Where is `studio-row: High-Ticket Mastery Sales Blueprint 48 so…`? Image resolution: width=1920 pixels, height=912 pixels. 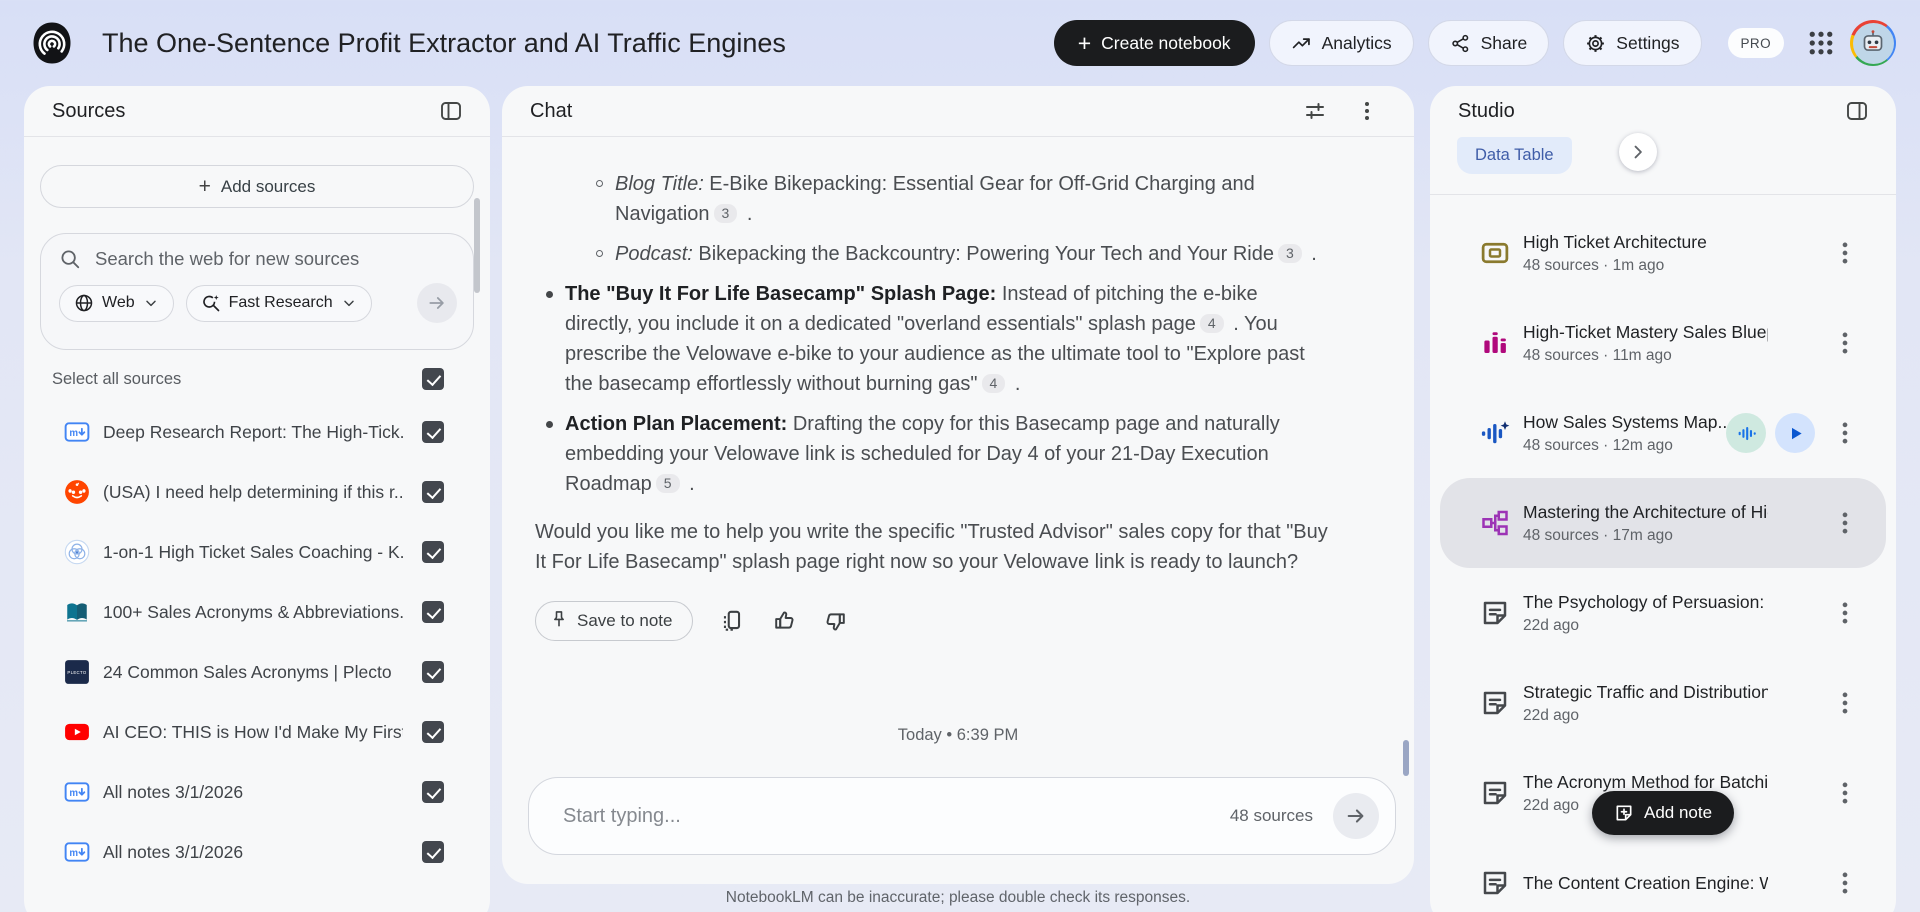 studio-row: High-Ticket Mastery Sales Blueprint 48 so… is located at coordinates (1663, 343).